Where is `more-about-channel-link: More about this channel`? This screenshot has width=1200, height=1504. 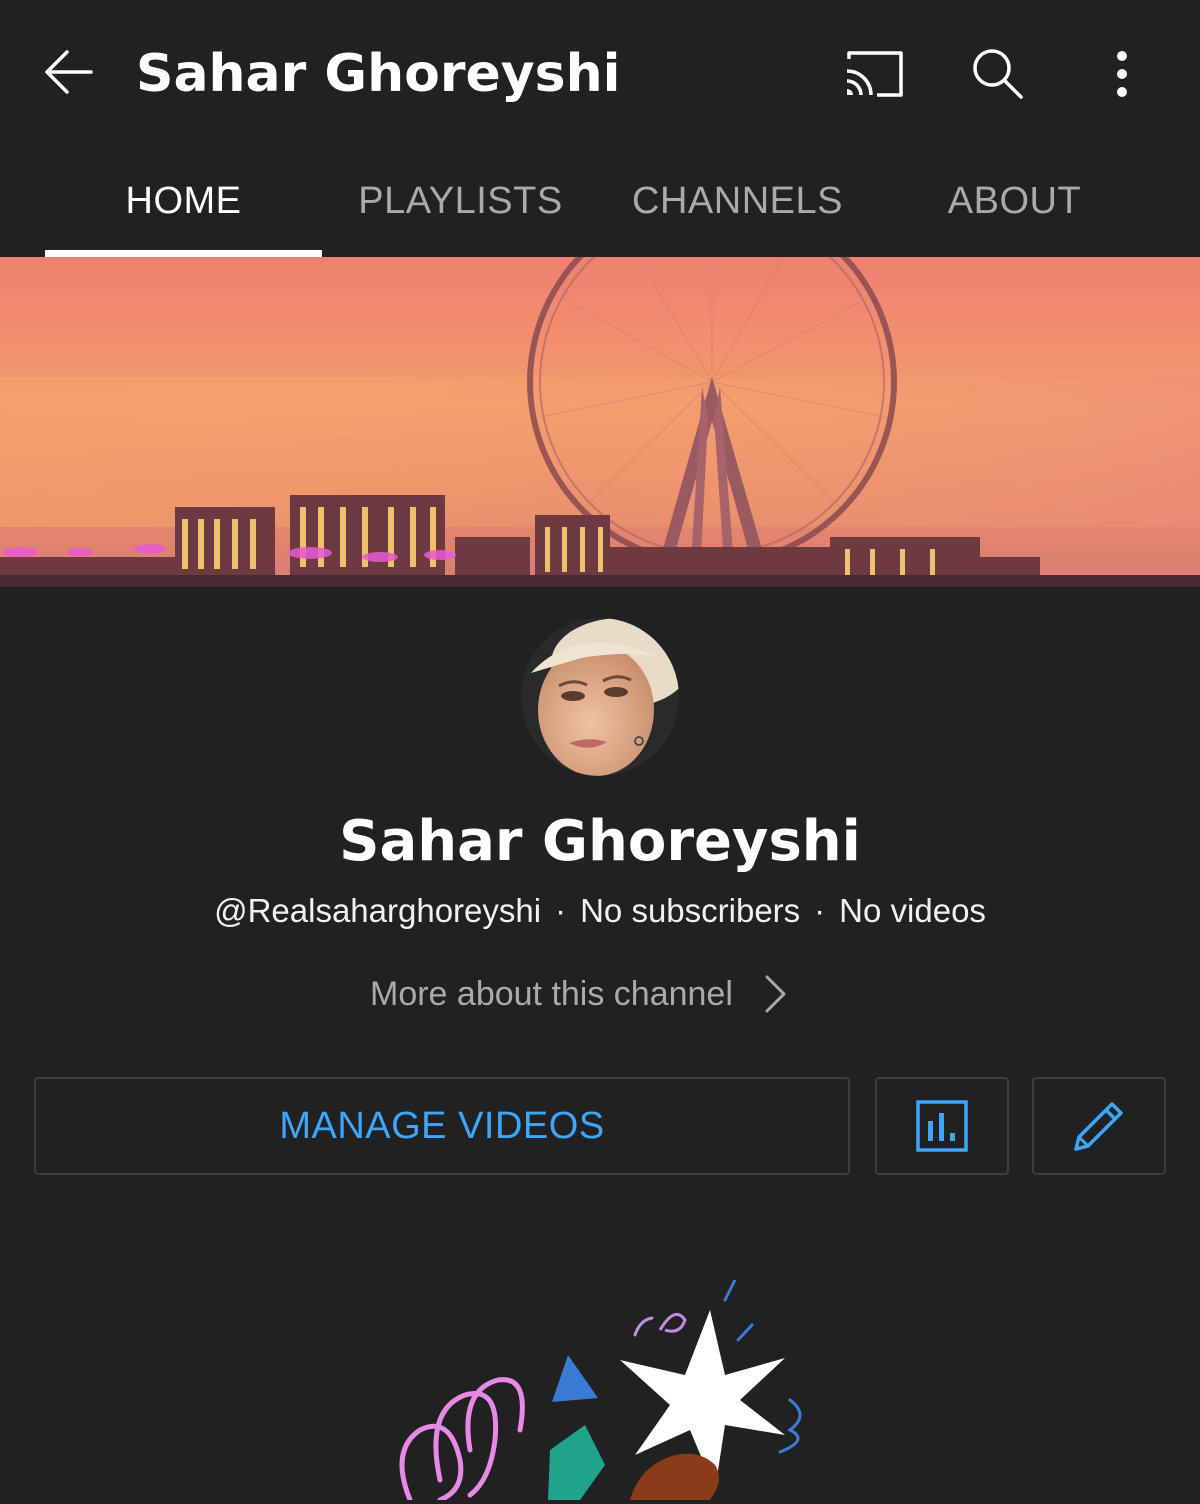
more-about-channel-link: More about this channel is located at coordinates (579, 994).